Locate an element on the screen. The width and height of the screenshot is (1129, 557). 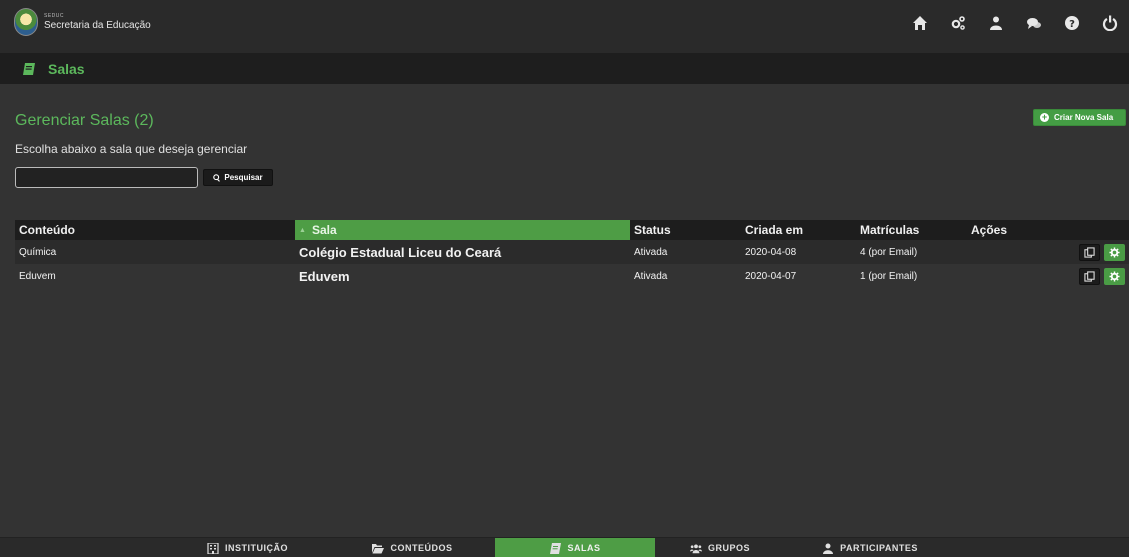
column-header-sala-label: Sala is located at coordinates (324, 230).